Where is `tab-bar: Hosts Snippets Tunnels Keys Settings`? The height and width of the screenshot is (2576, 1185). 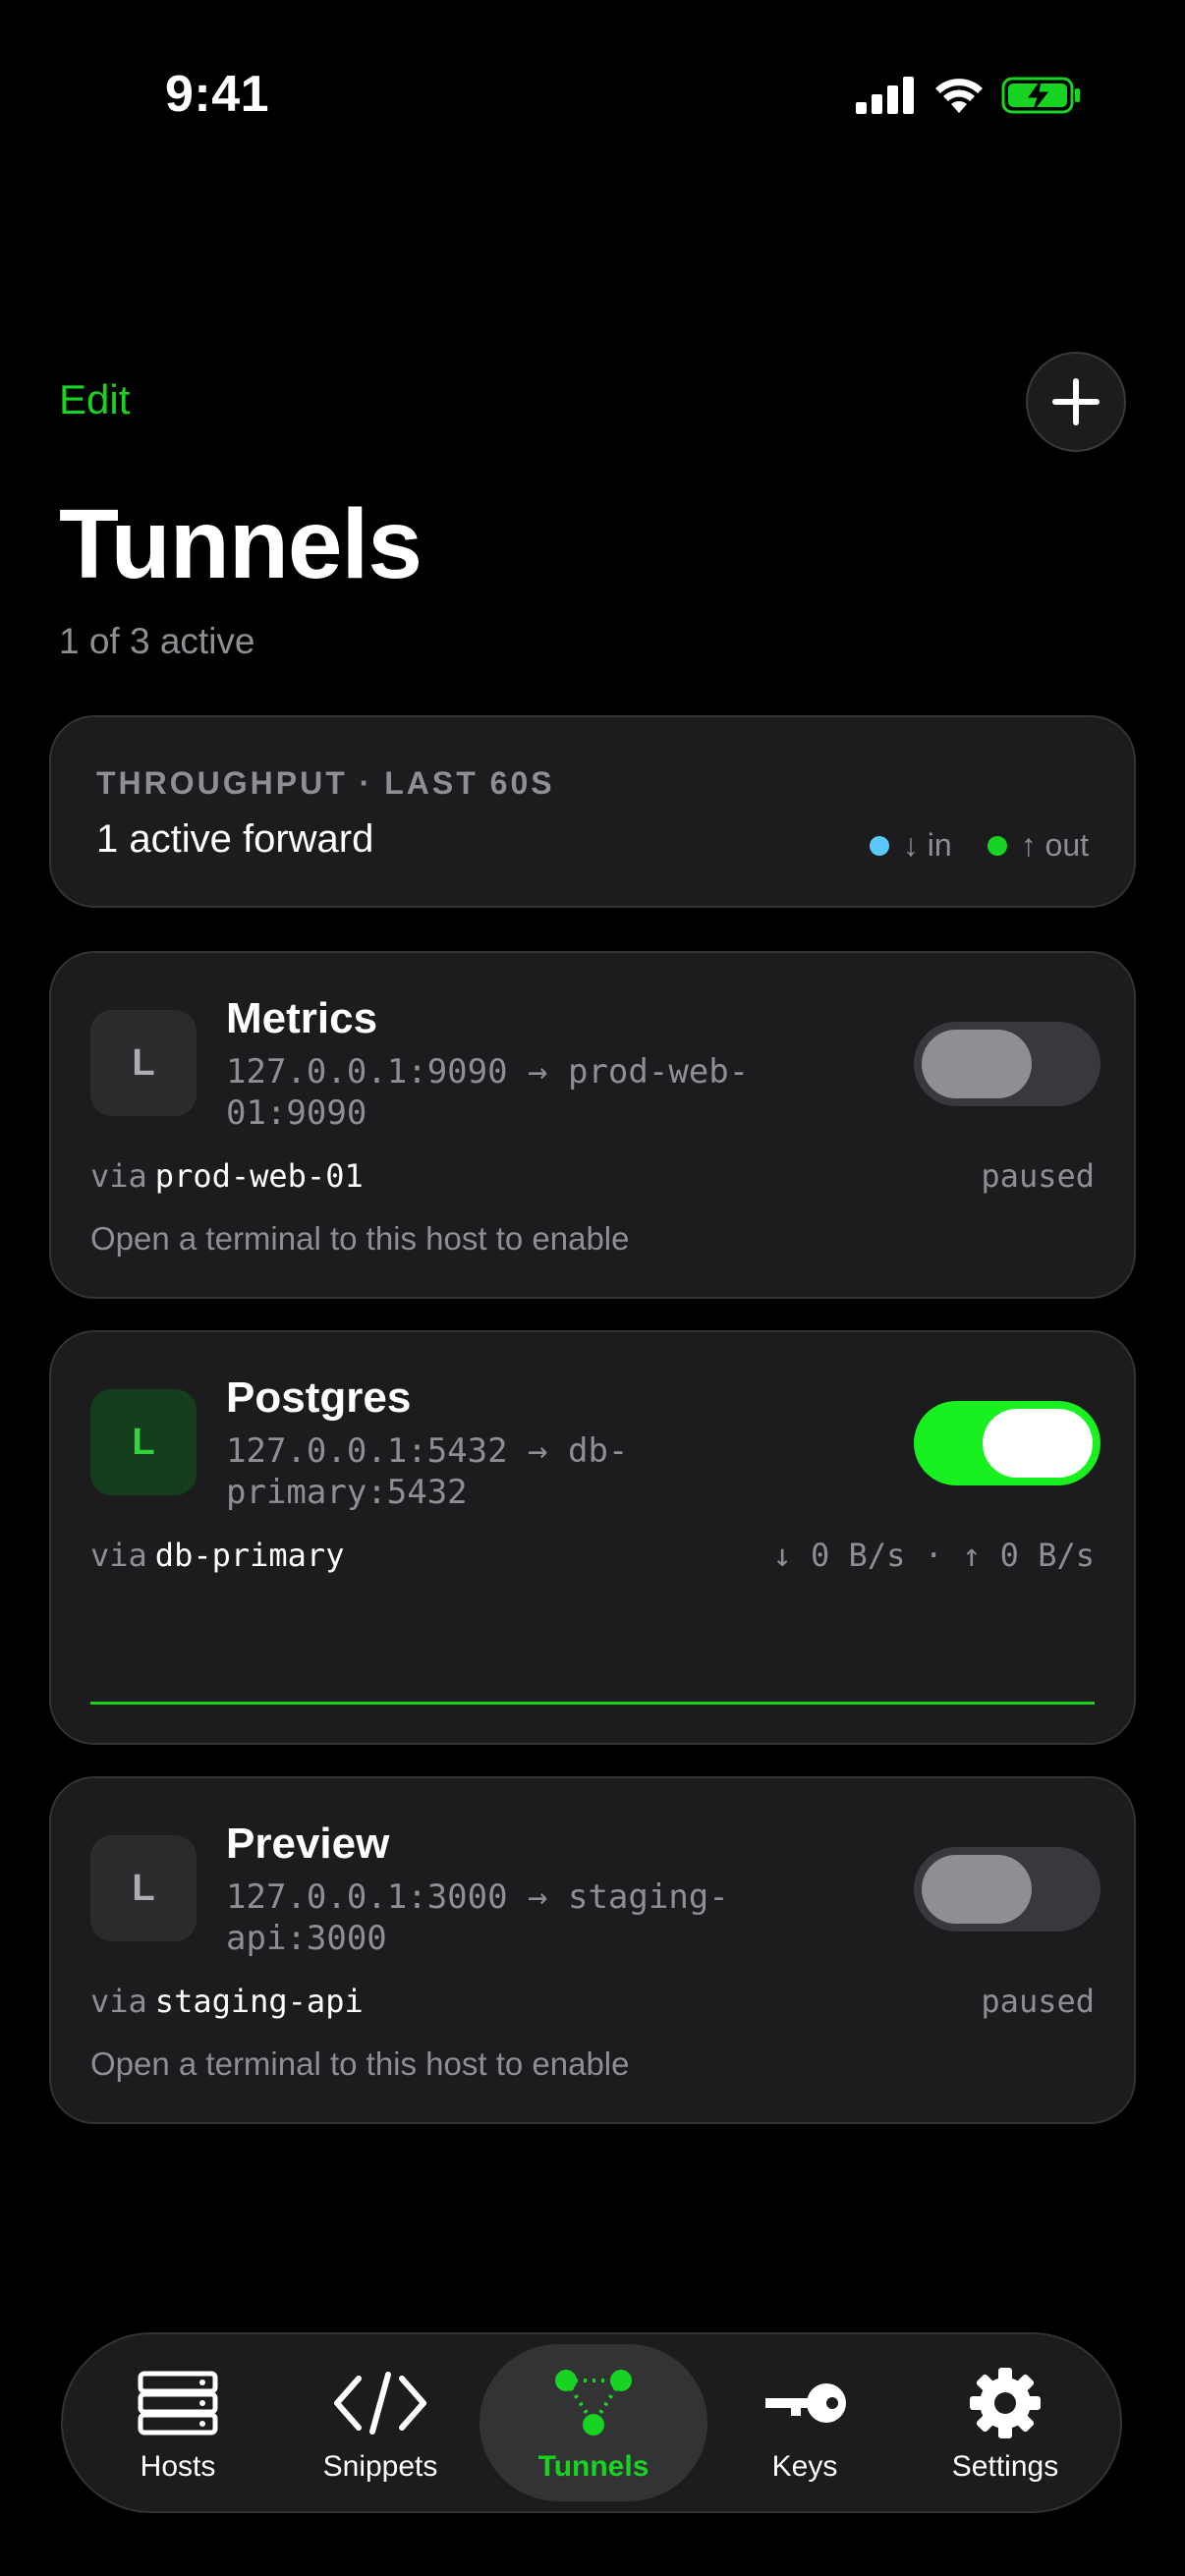 tab-bar: Hosts Snippets Tunnels Keys Settings is located at coordinates (592, 2422).